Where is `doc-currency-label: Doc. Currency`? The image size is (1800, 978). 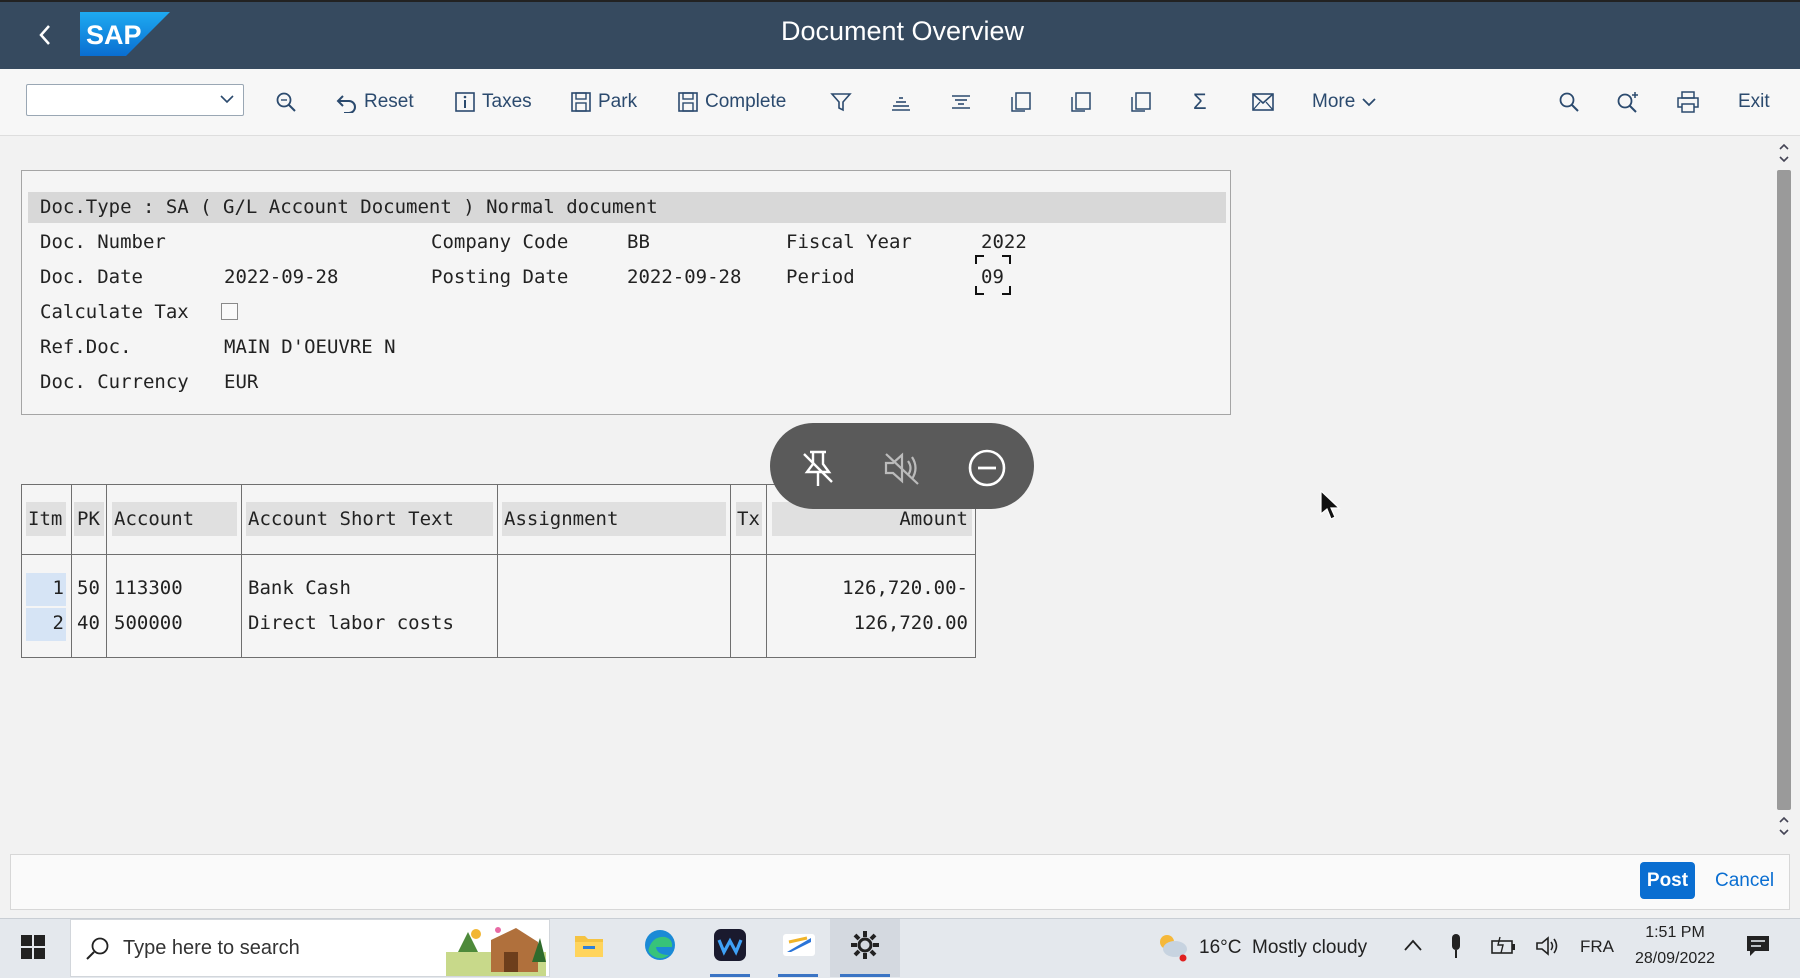
doc-currency-label: Doc. Currency is located at coordinates (114, 382).